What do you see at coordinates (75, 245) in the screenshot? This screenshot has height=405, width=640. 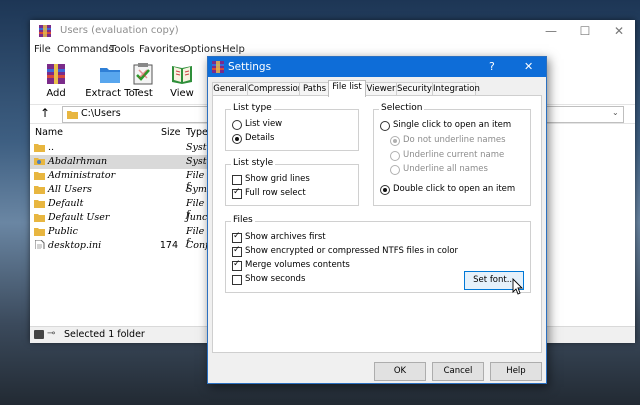 I see `file-name: desktop.ini` at bounding box center [75, 245].